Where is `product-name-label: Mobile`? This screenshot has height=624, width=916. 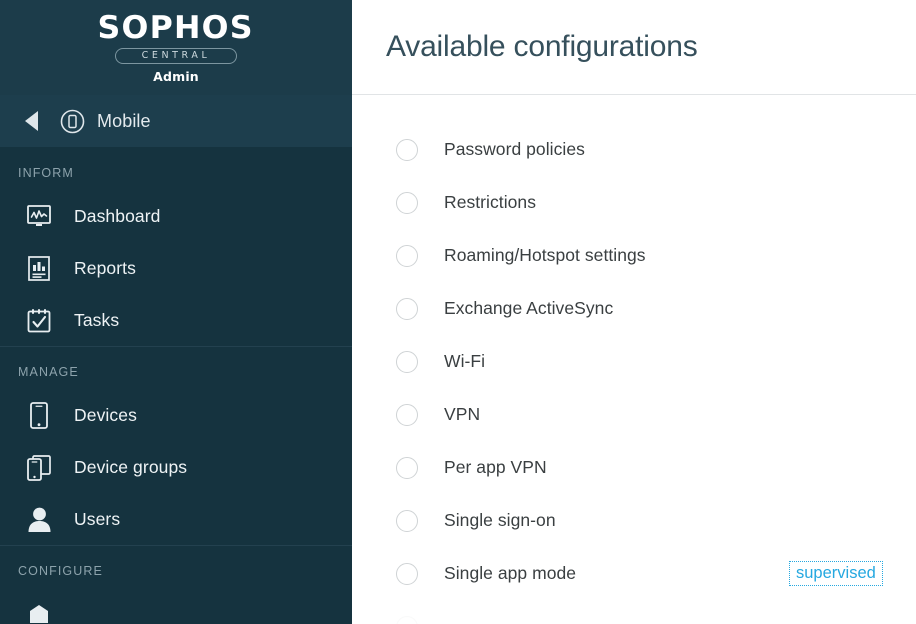 product-name-label: Mobile is located at coordinates (124, 120).